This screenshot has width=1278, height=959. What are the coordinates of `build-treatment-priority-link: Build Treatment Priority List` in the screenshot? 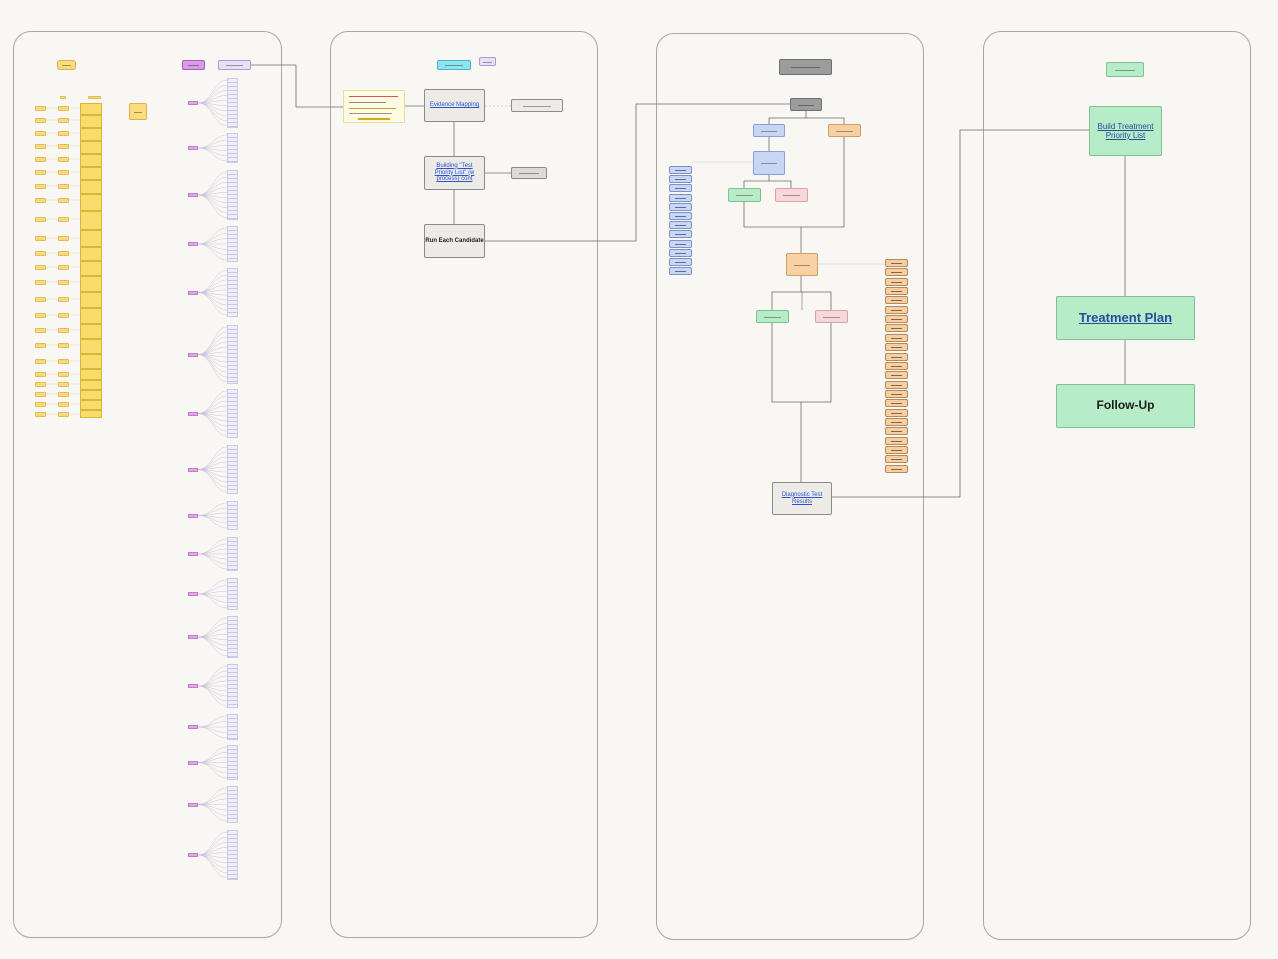 It's located at (1125, 131).